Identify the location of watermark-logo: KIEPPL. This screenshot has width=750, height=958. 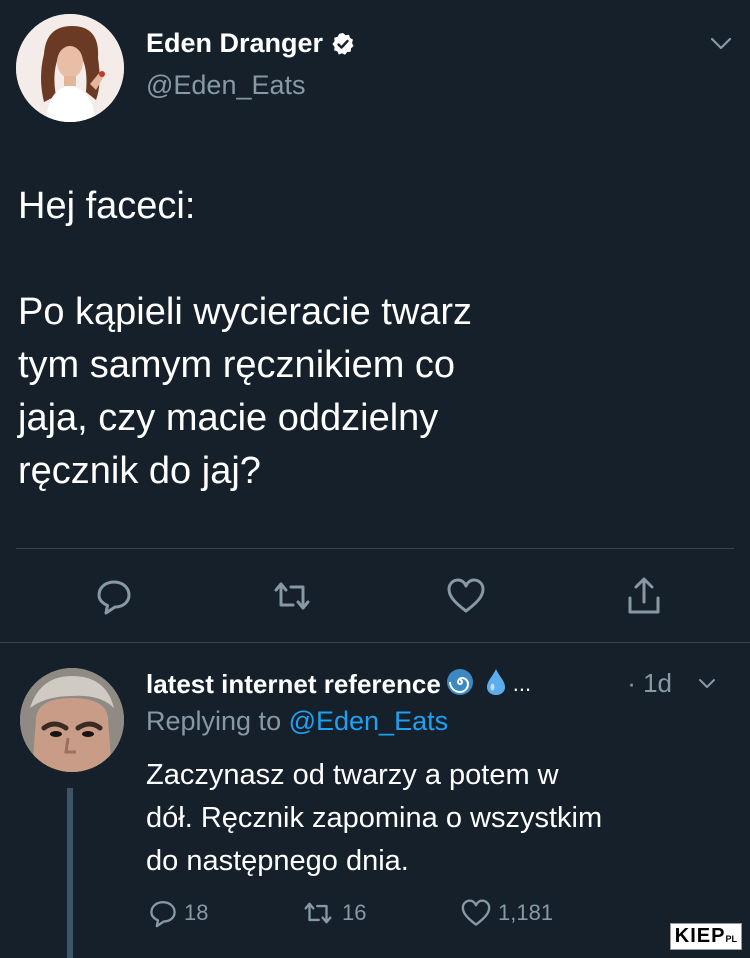
(705, 936).